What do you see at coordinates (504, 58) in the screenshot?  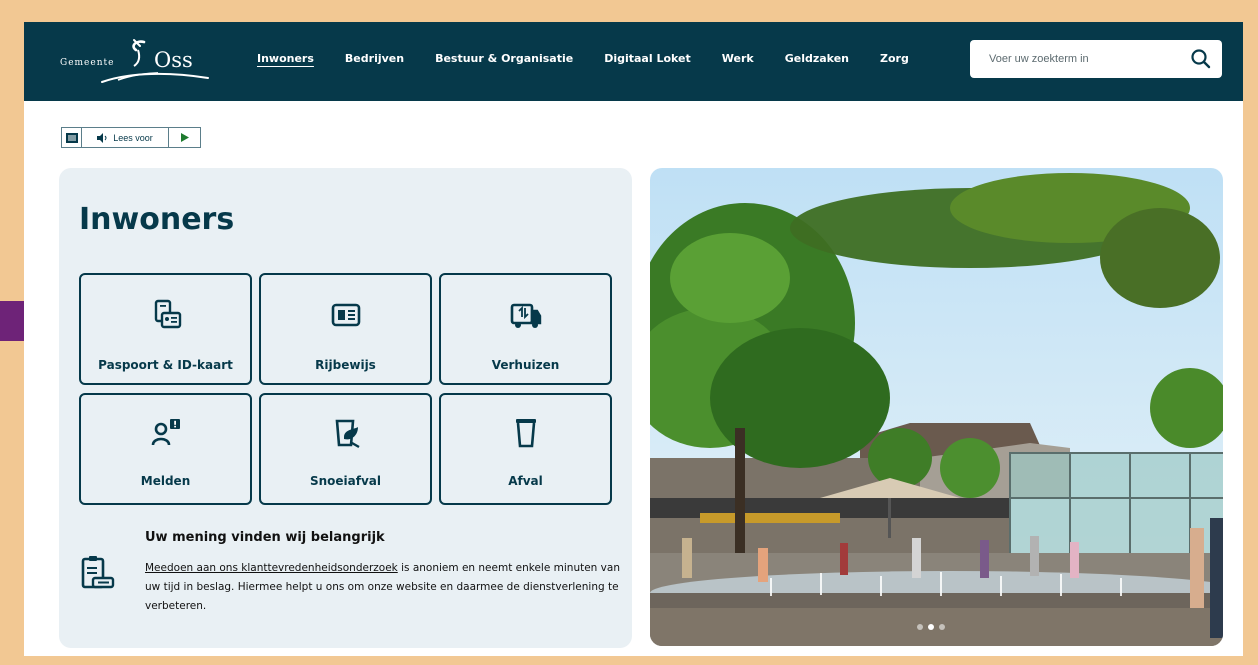 I see `nav-item-bestuur-organisatie: Bestuur & Organisatie` at bounding box center [504, 58].